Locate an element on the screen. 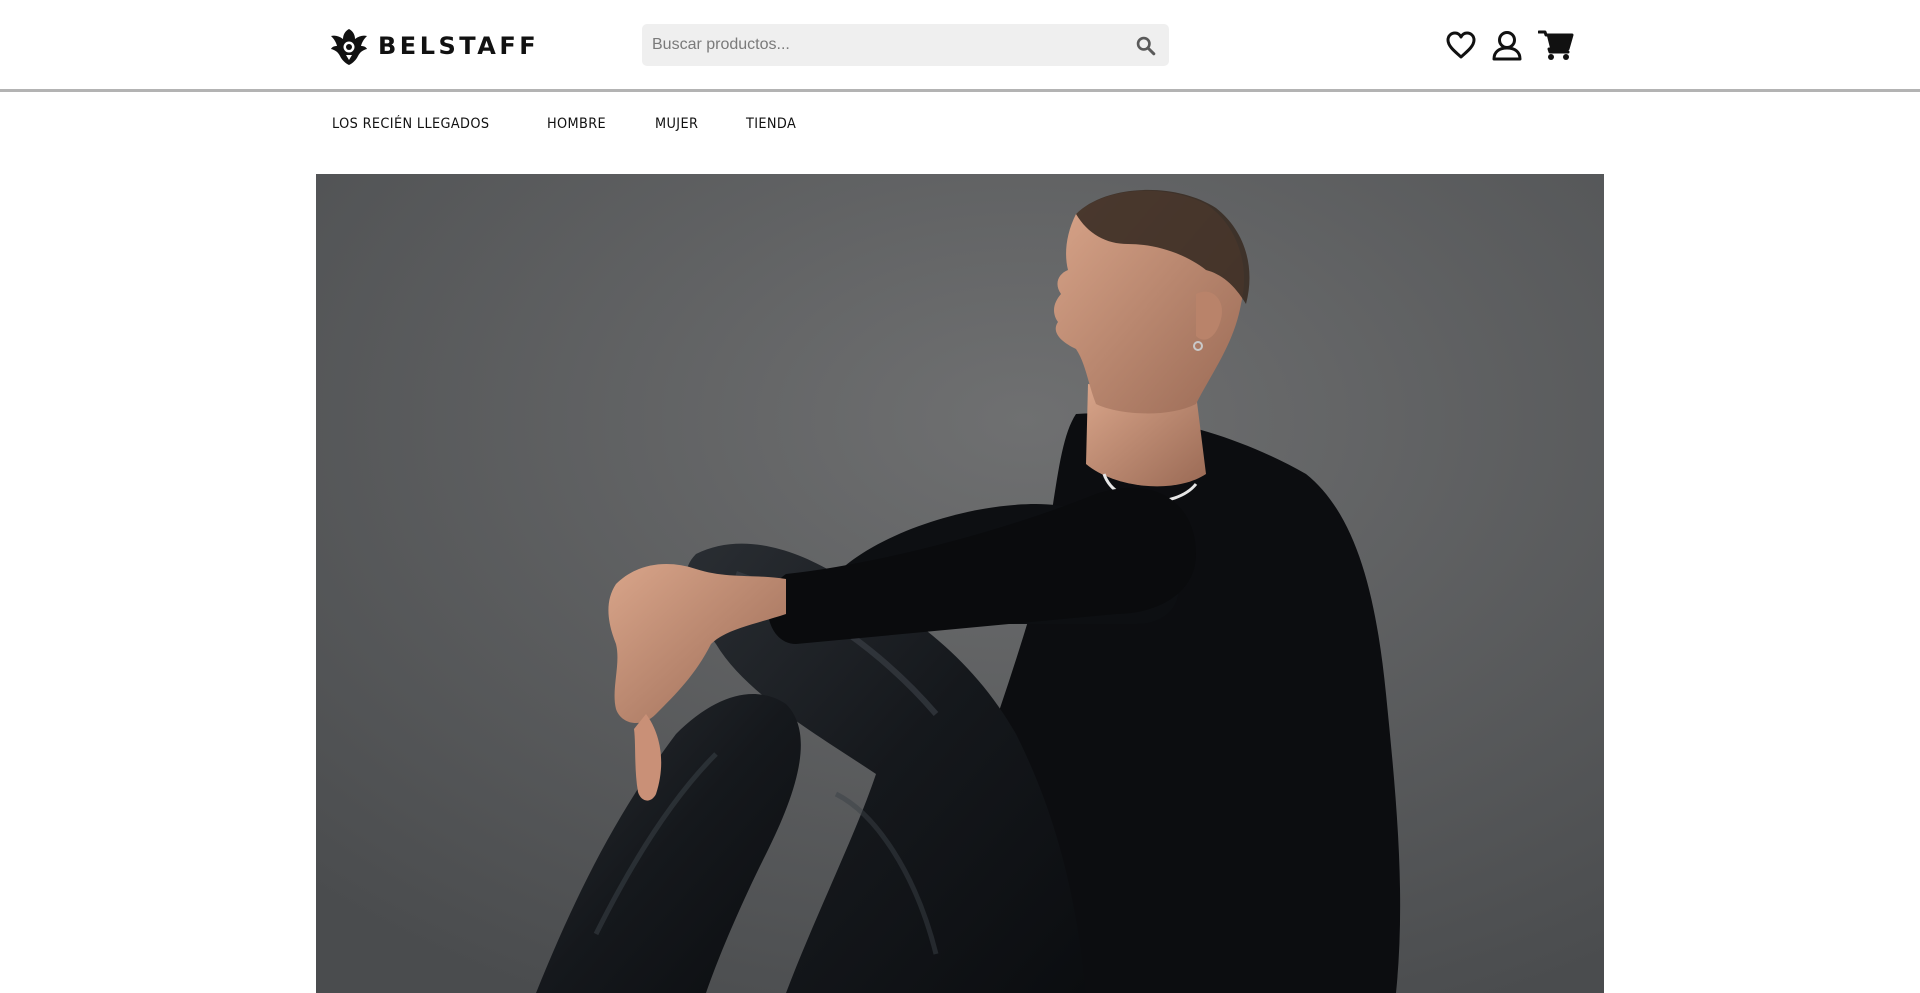 The image size is (1920, 993). search-bar is located at coordinates (905, 45).